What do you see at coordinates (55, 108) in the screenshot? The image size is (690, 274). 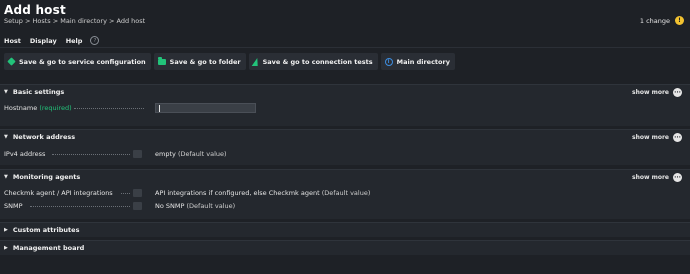 I see `required-marker: (required)` at bounding box center [55, 108].